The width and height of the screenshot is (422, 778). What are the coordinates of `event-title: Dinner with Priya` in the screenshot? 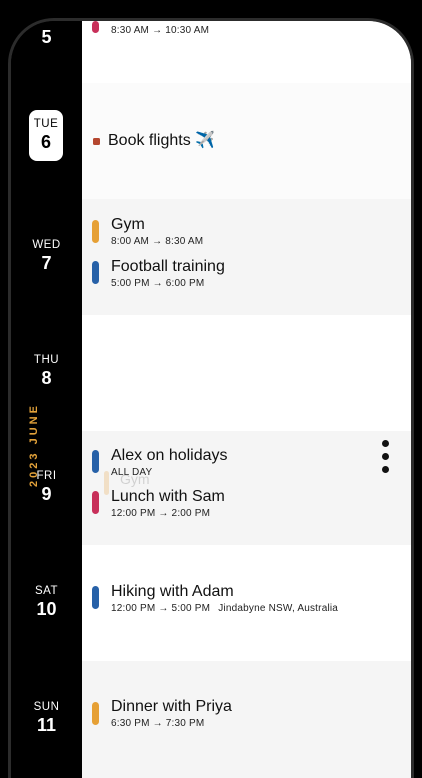 It's located at (171, 706).